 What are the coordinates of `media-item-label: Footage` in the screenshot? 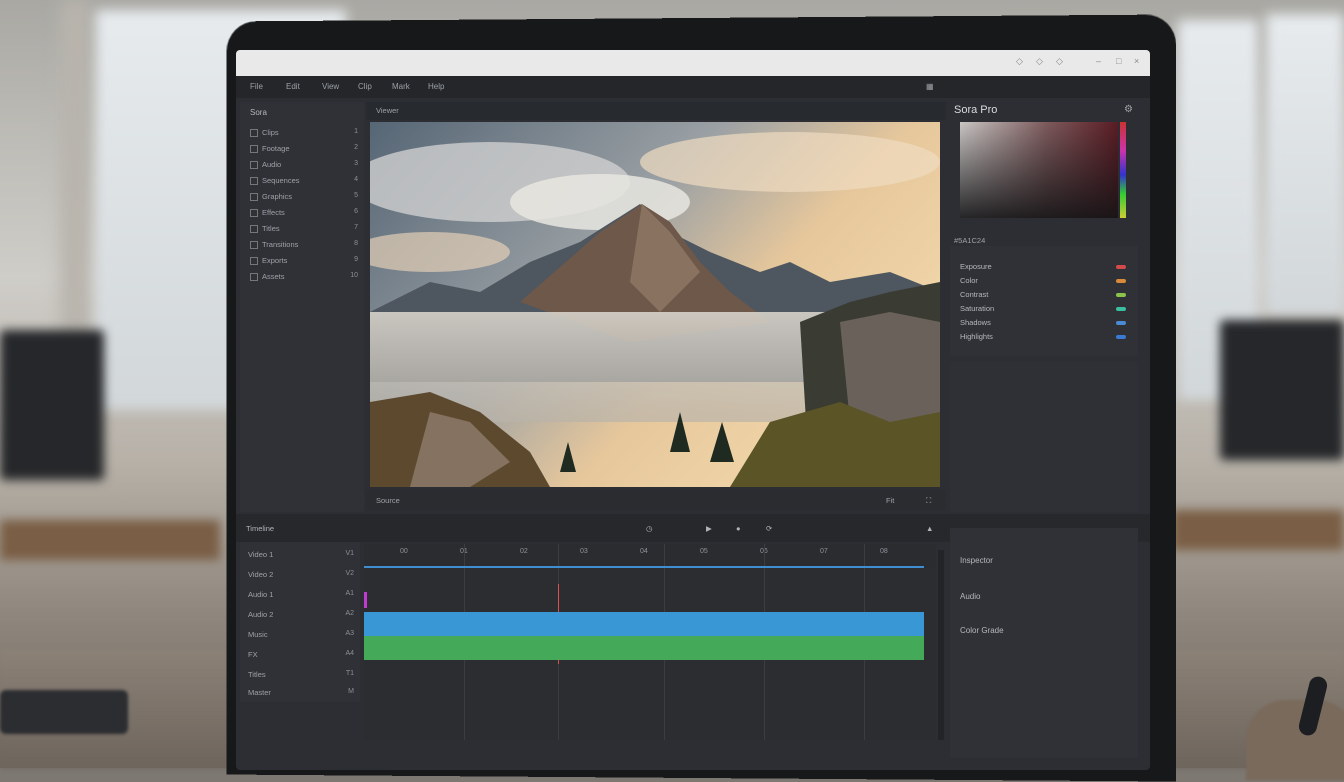 It's located at (276, 148).